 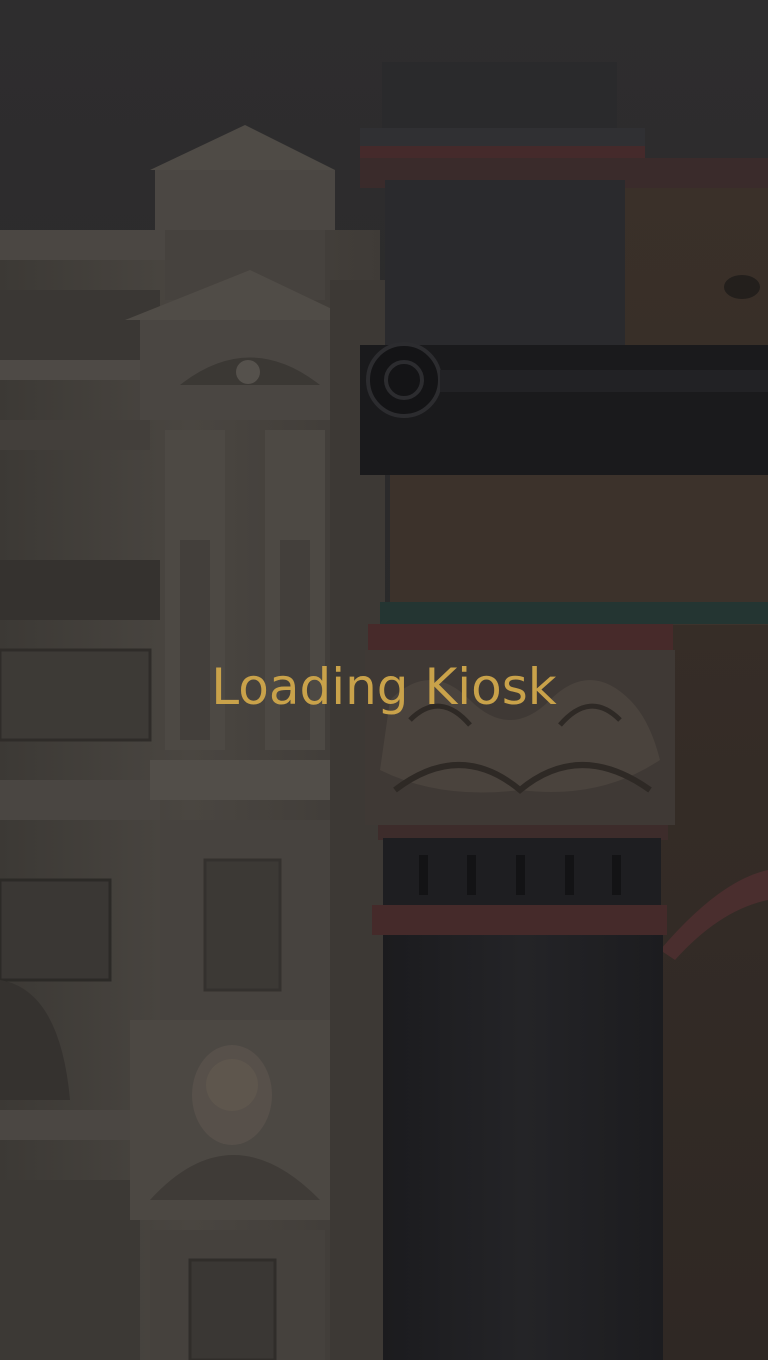 What do you see at coordinates (384, 687) in the screenshot?
I see `loading-kiosk-label: Loading Kiosk` at bounding box center [384, 687].